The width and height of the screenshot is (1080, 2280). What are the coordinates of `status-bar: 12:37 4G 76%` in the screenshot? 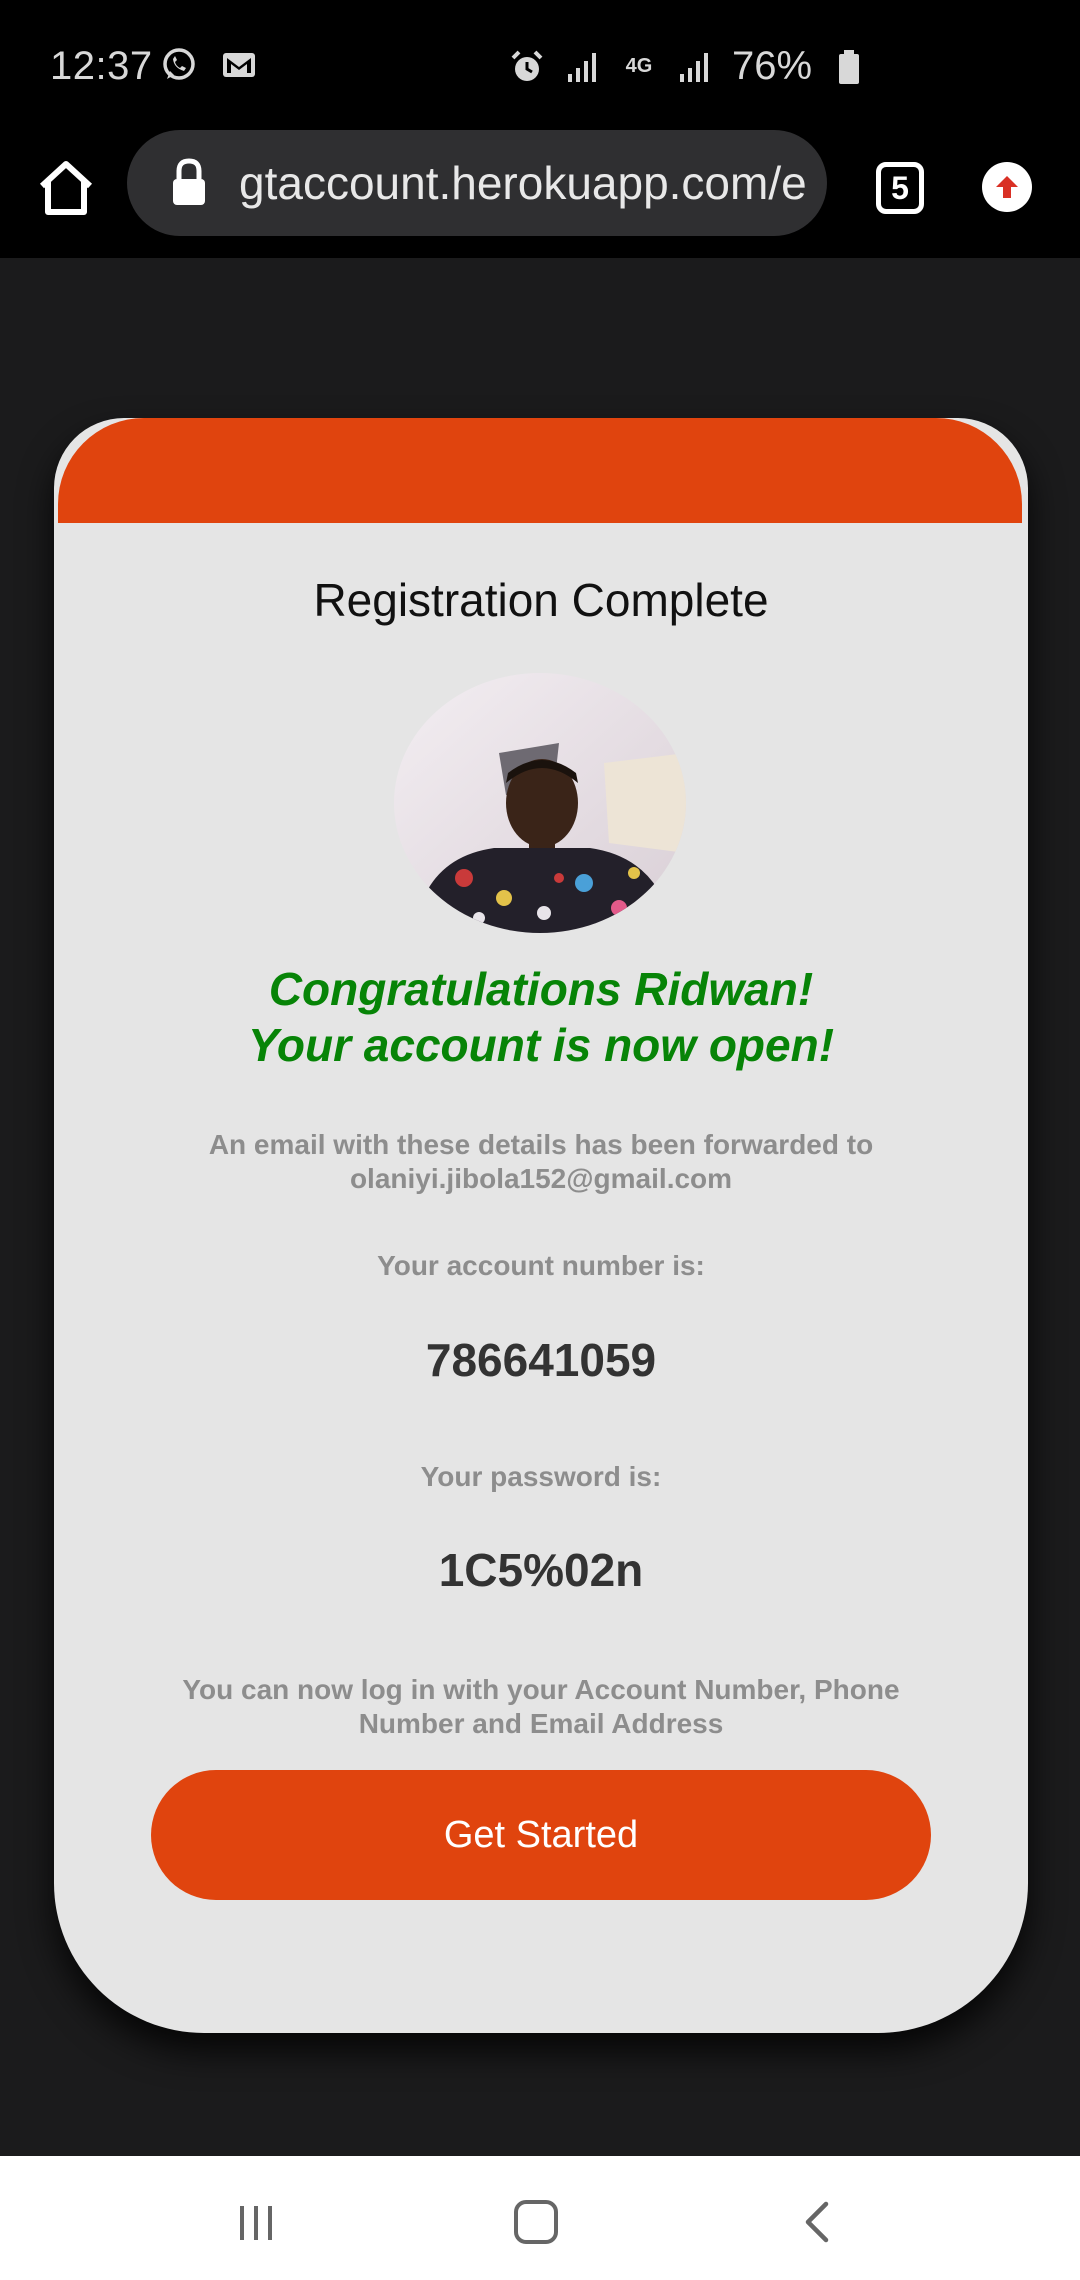 It's located at (540, 65).